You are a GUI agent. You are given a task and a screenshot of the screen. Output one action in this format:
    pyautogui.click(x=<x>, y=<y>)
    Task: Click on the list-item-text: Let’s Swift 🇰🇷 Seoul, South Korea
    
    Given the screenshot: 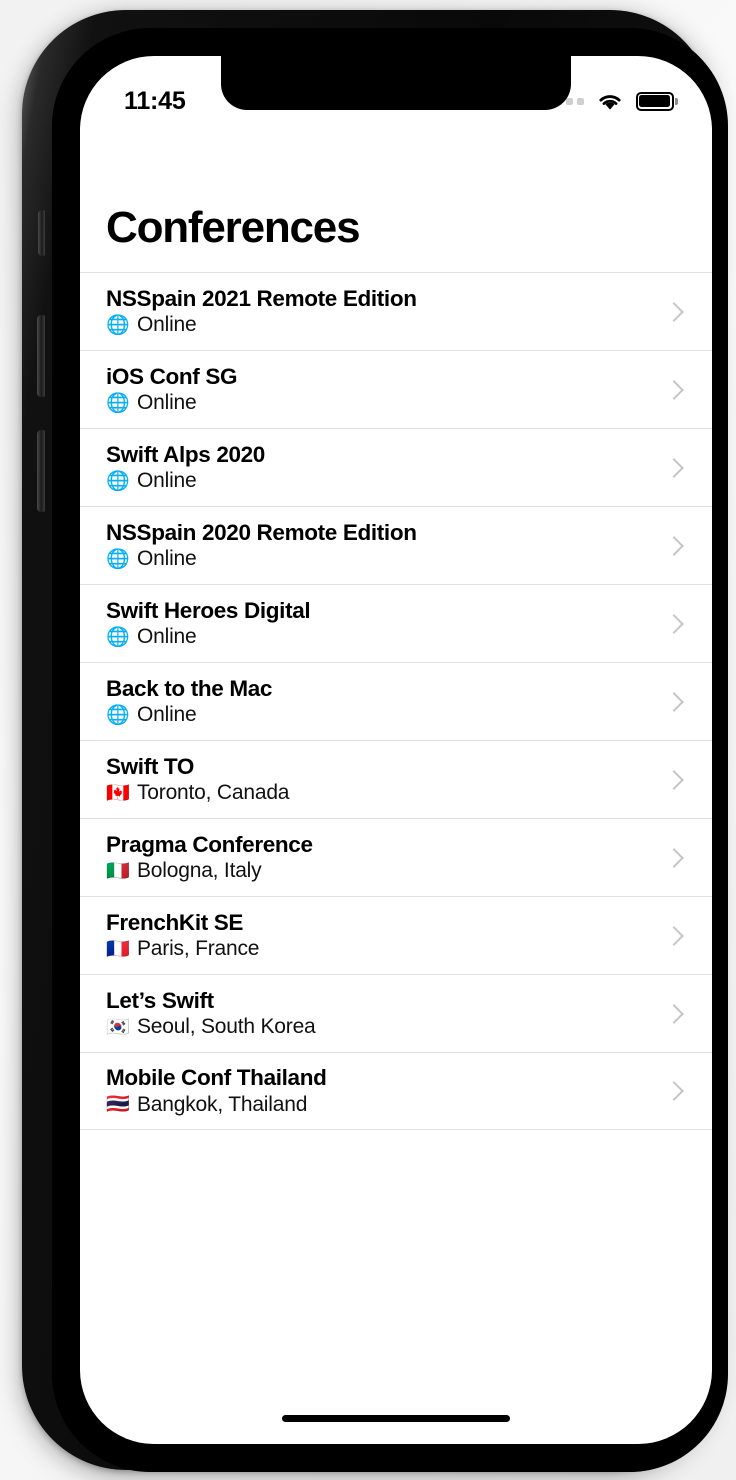 What is the action you would take?
    pyautogui.click(x=381, y=1013)
    